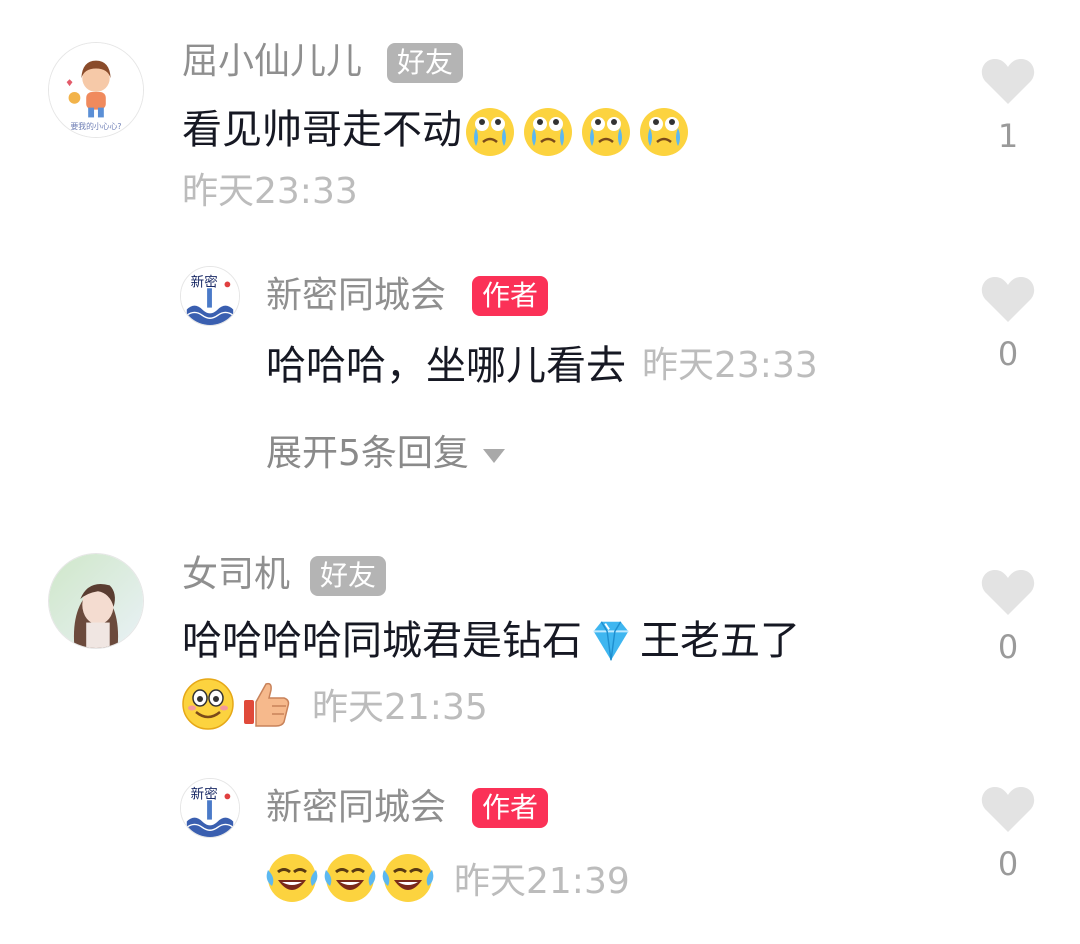 The width and height of the screenshot is (1080, 944). I want to click on diamond-emoji-icon, so click(611, 641).